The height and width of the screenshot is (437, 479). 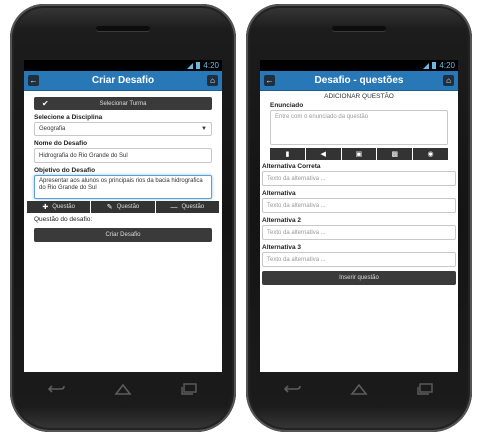 I want to click on minus-icon: —, so click(x=174, y=207).